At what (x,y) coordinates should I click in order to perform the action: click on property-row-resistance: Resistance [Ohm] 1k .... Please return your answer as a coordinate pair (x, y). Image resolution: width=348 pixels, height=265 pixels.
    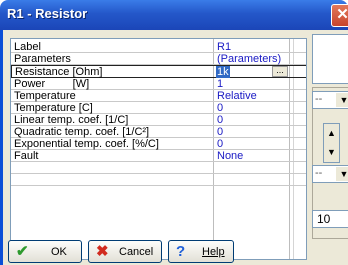
    Looking at the image, I should click on (158, 71).